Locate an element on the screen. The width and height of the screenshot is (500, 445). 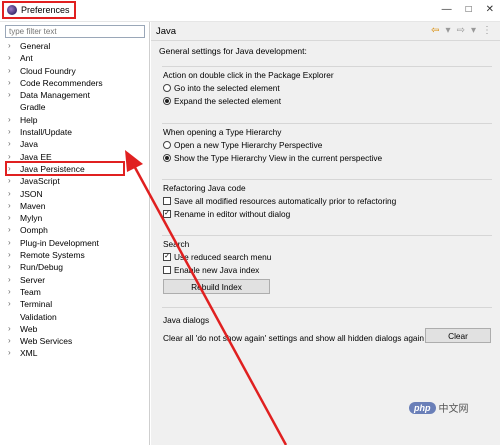
sidebar-item-javascript: › JavaScript is located at coordinates (75, 181).